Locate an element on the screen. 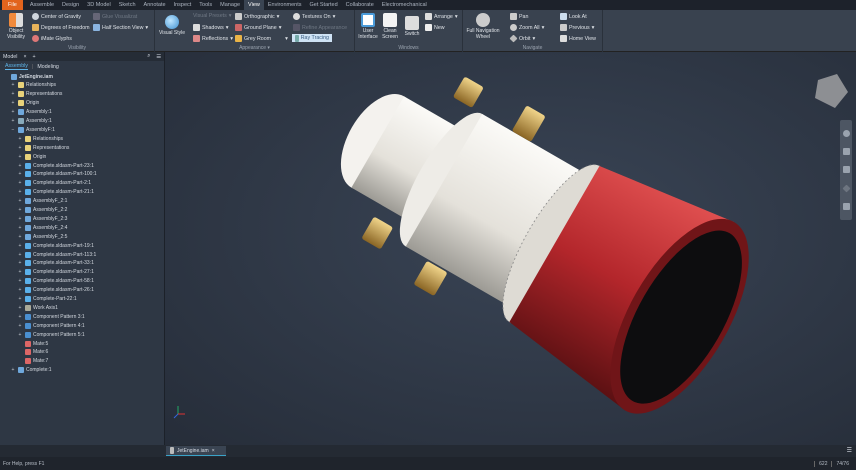 The image size is (856, 470). orthographic-dropdown: Orthographic ▾ is located at coordinates (257, 16).